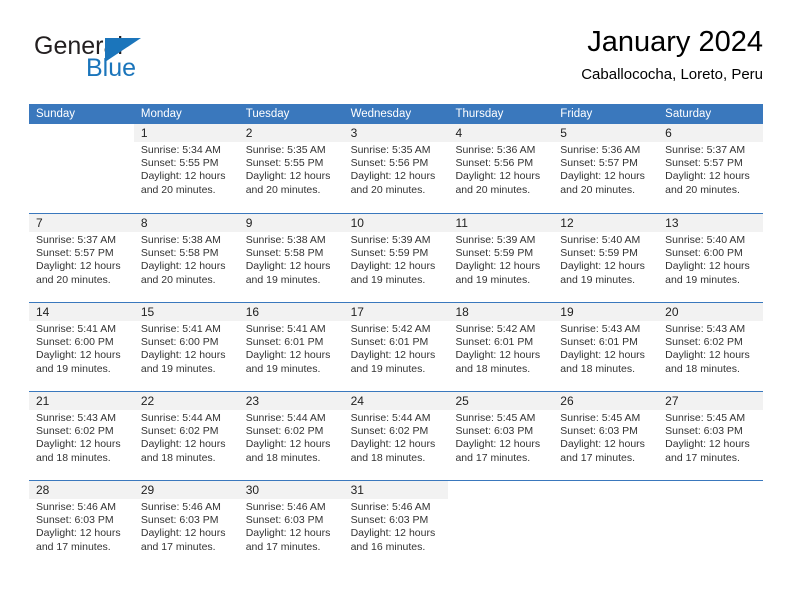 The height and width of the screenshot is (612, 792). I want to click on calendar-cell-empty, so click(711, 525).